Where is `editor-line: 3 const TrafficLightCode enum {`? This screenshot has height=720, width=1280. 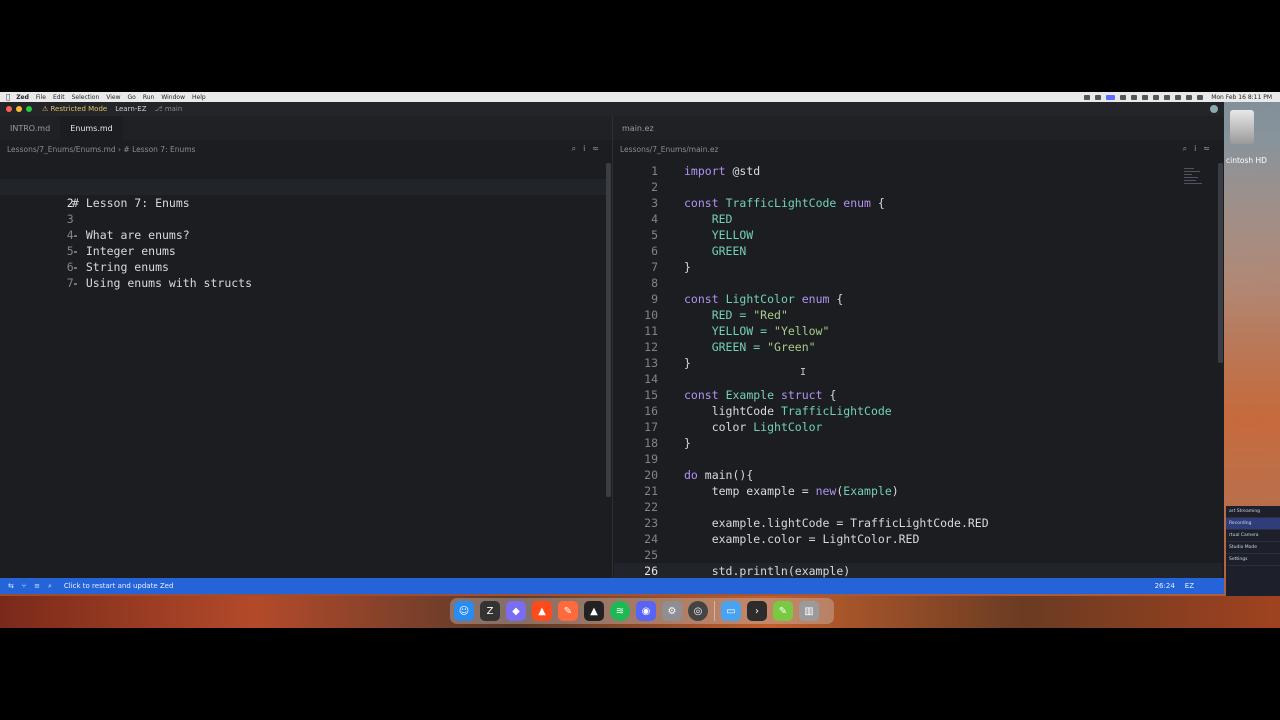 editor-line: 3 const TrafficLightCode enum { is located at coordinates (918, 203).